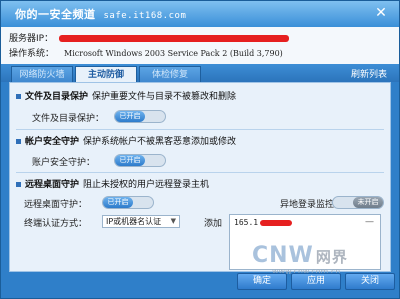 Image resolution: width=400 pixels, height=299 pixels. I want to click on os-label: 操作系统：, so click(32, 54).